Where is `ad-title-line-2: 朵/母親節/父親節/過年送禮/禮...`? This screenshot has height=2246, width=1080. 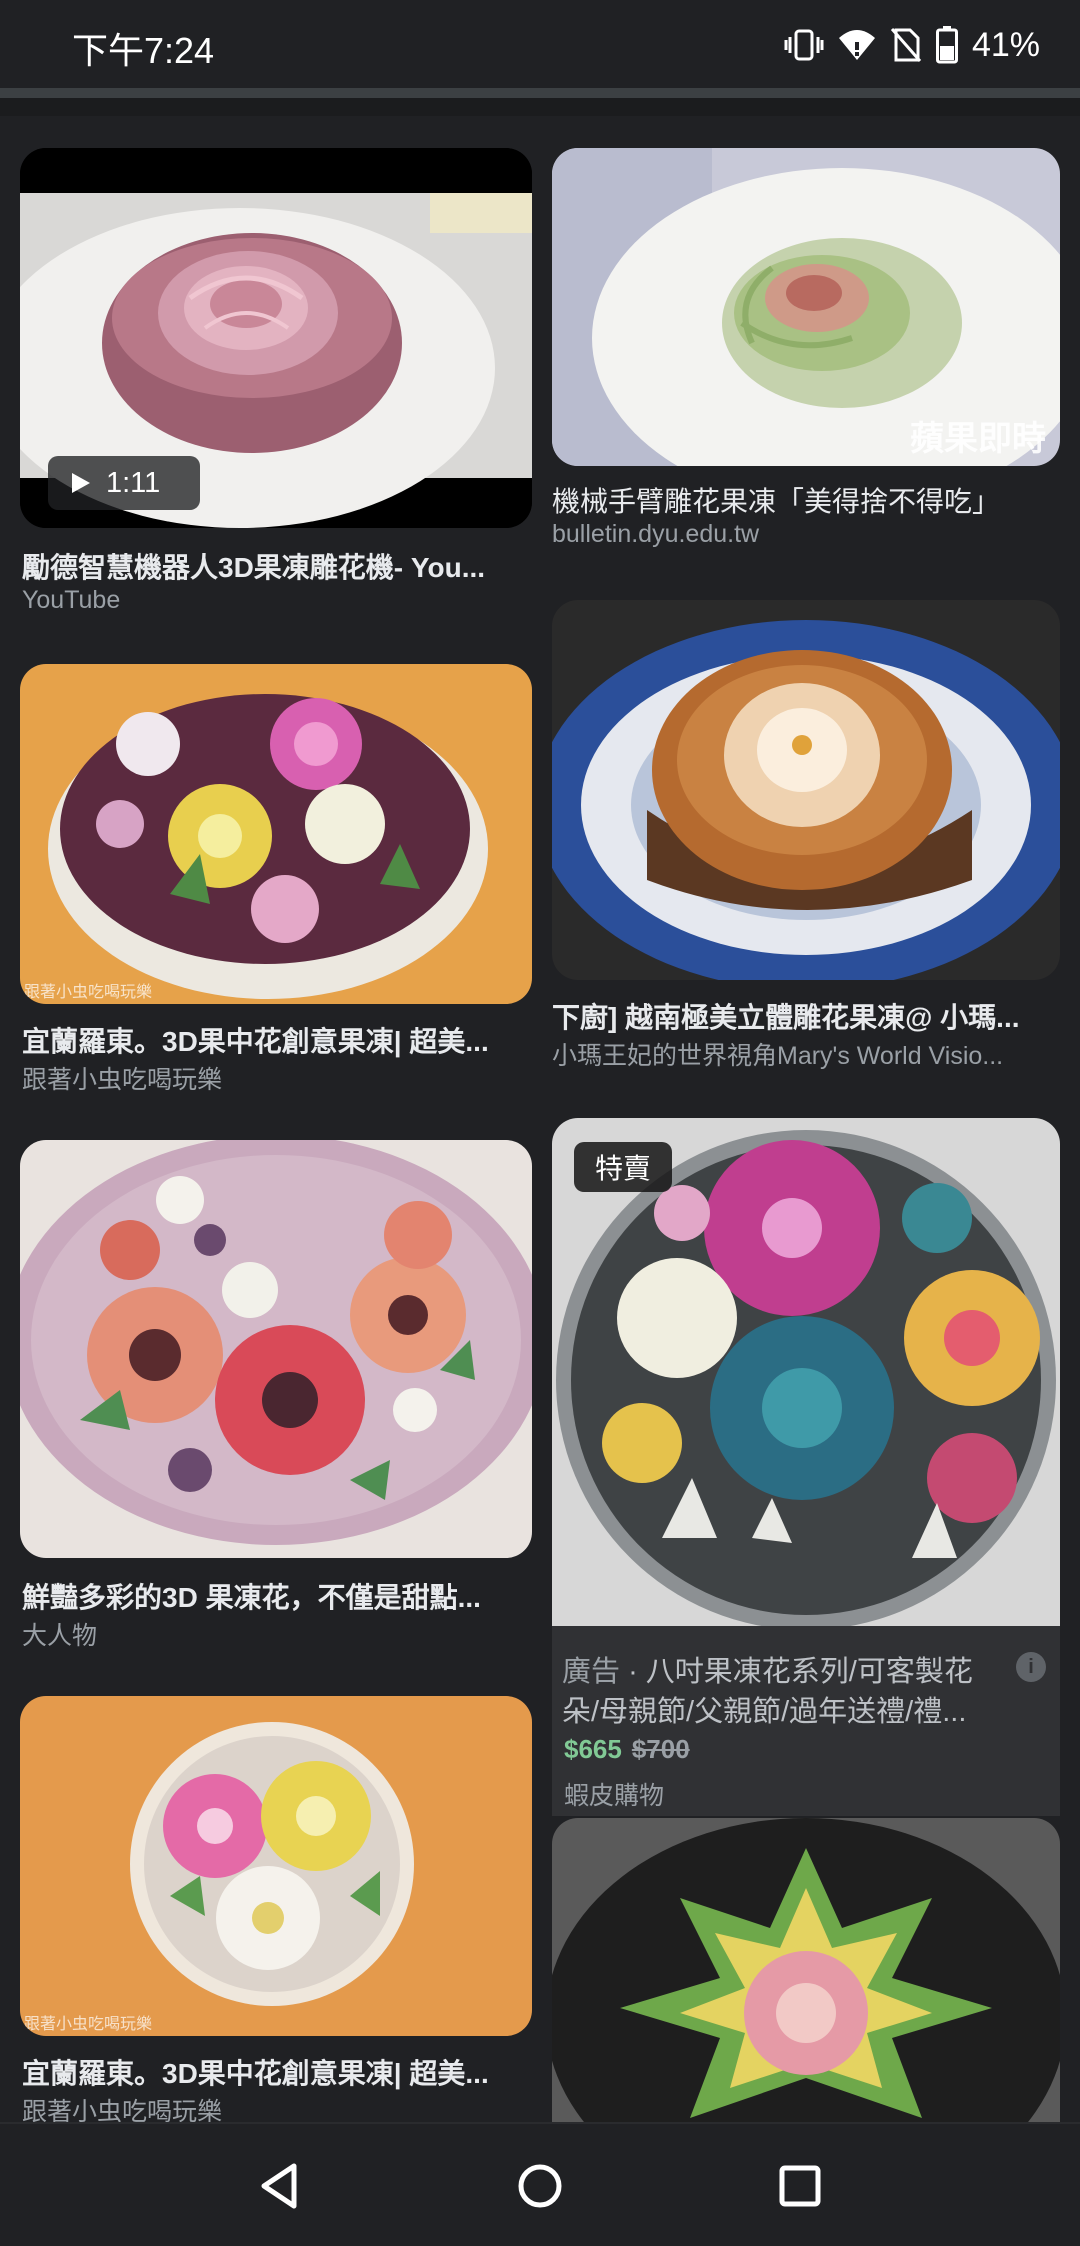
ad-title-line-2: 朵/母親節/父親節/過年送禮/禮... is located at coordinates (784, 1709).